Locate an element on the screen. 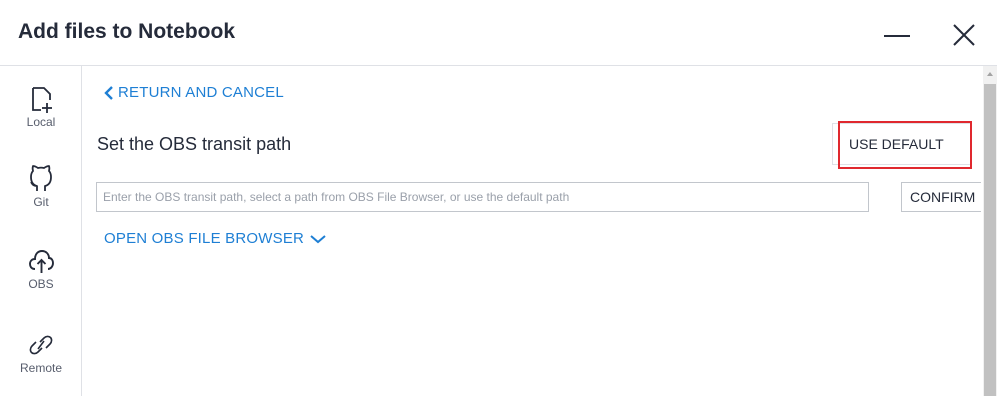  github-icon is located at coordinates (41, 178).